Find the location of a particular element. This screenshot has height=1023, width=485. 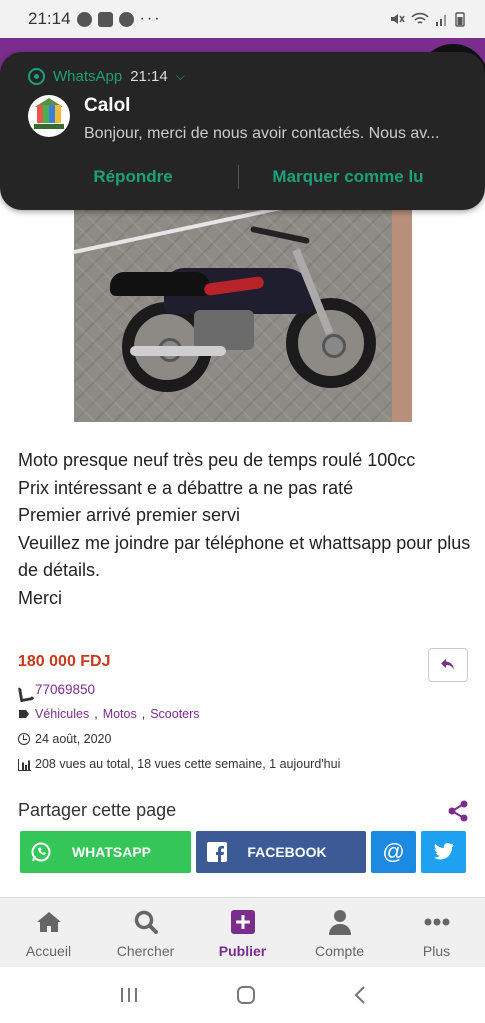

nav-item-compte: Compte is located at coordinates (339, 932).